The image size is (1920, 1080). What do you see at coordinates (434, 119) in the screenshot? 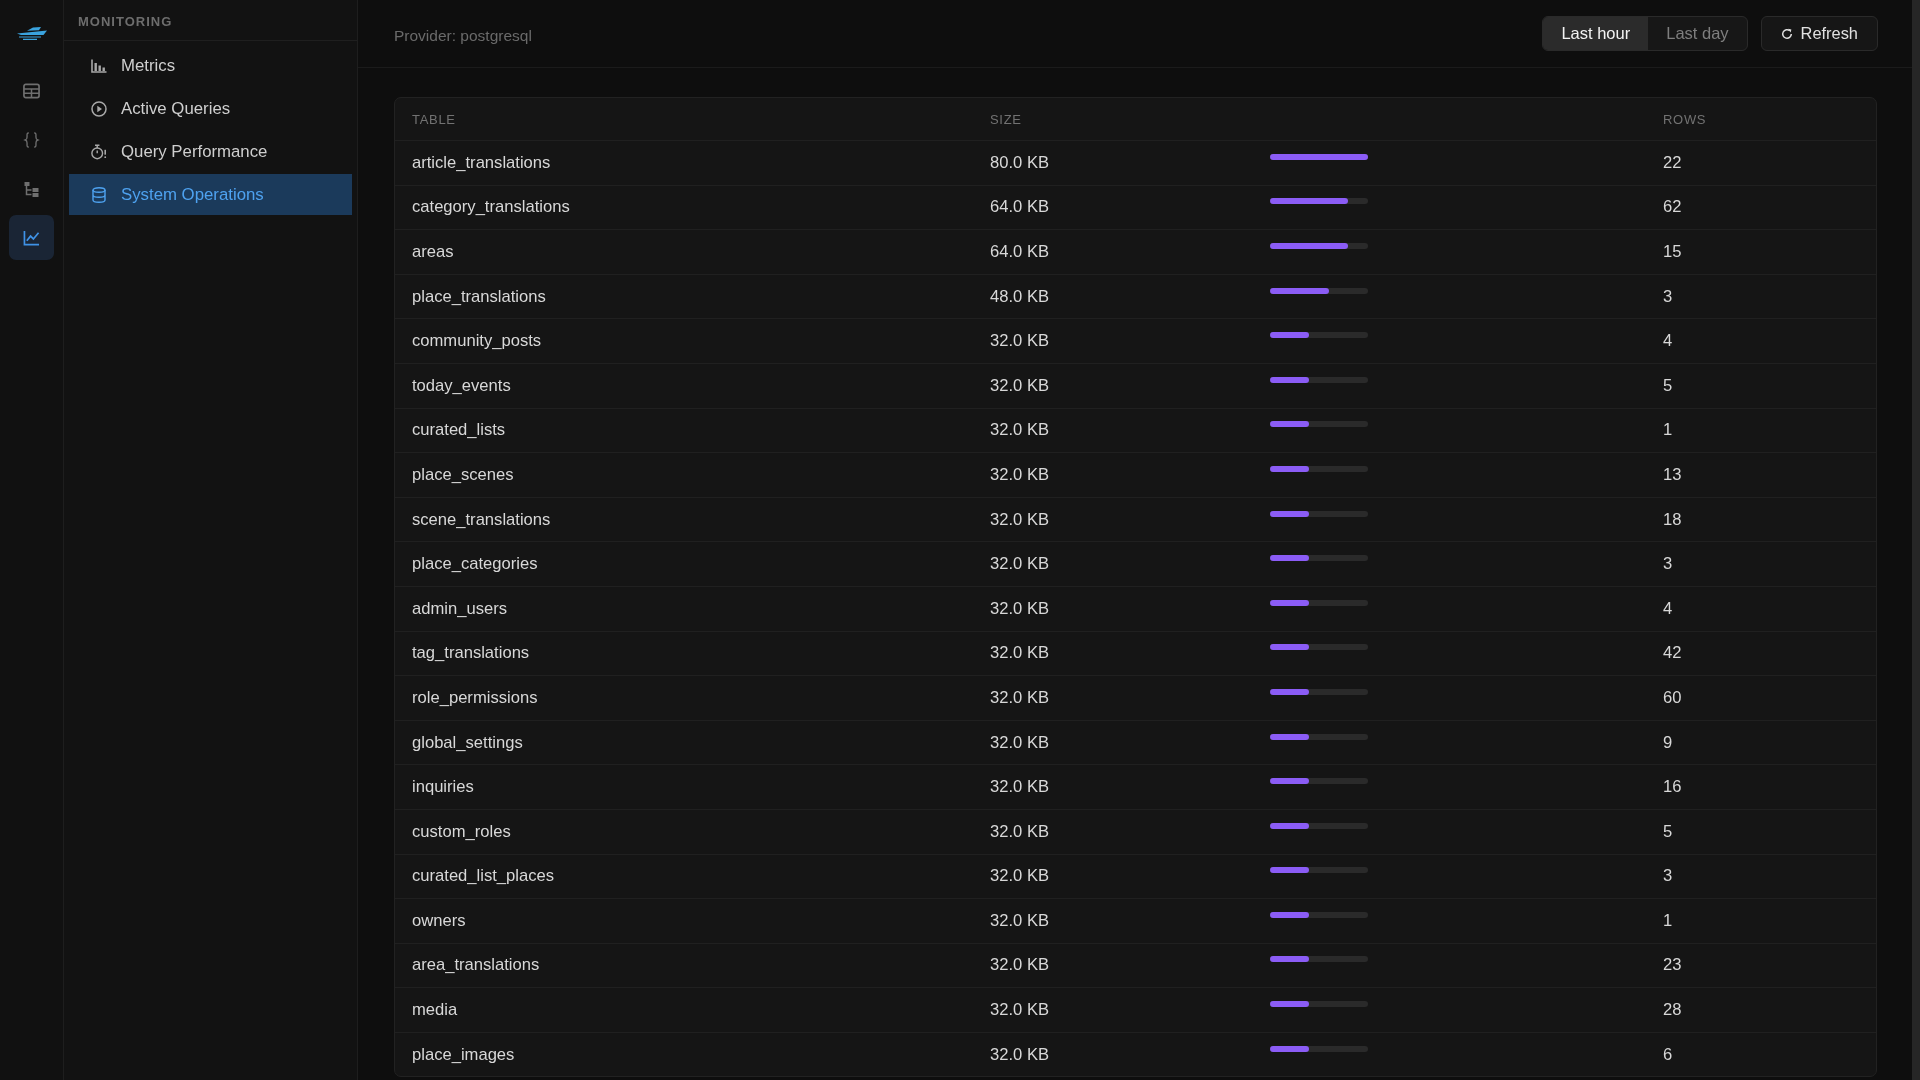
I see `column-header: TABLE` at bounding box center [434, 119].